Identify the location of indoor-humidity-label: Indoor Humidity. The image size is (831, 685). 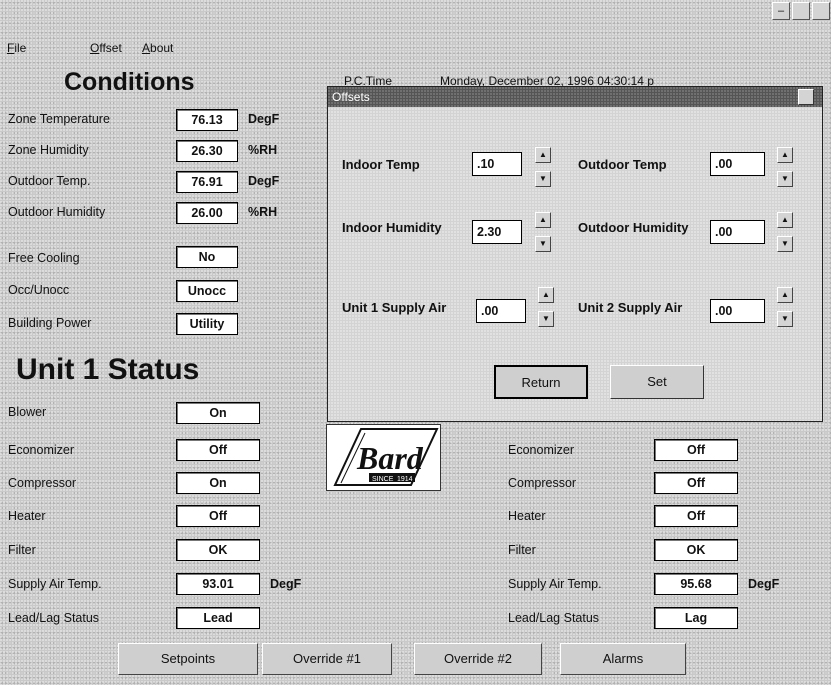
(392, 227).